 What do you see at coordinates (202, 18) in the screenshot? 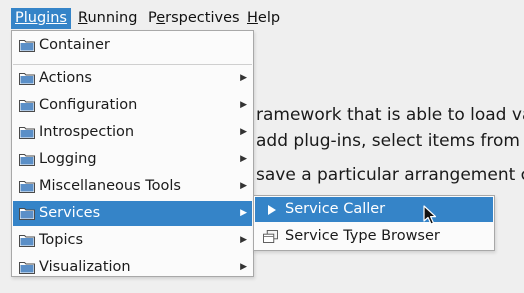
I see `menu-perspectives-label: rspectives` at bounding box center [202, 18].